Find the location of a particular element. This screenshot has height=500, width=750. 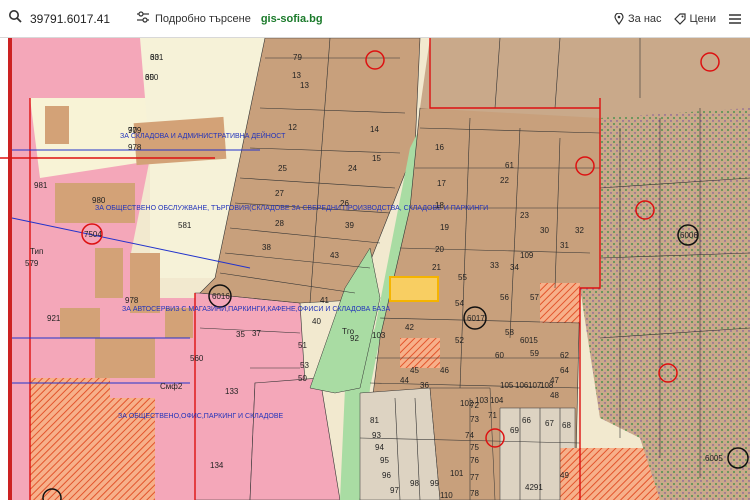

parcel-number: 46 is located at coordinates (444, 370).